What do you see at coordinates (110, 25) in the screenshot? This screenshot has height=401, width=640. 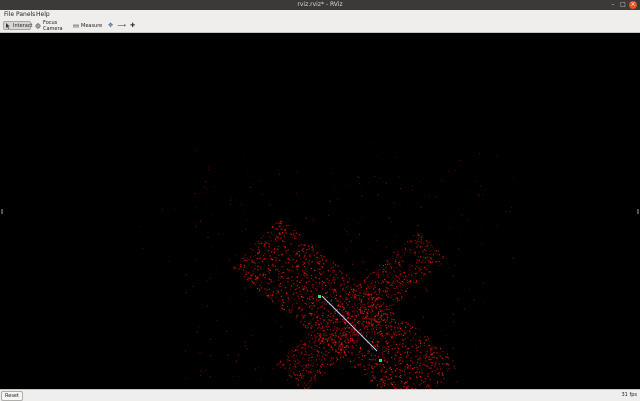 I see `2d-pose-estimate-icon: ✥` at bounding box center [110, 25].